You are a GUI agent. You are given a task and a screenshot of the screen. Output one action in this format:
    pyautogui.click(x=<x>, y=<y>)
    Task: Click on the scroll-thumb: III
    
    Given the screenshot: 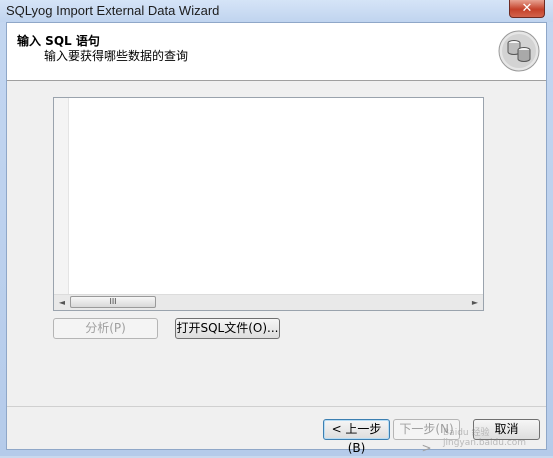 What is the action you would take?
    pyautogui.click(x=113, y=302)
    